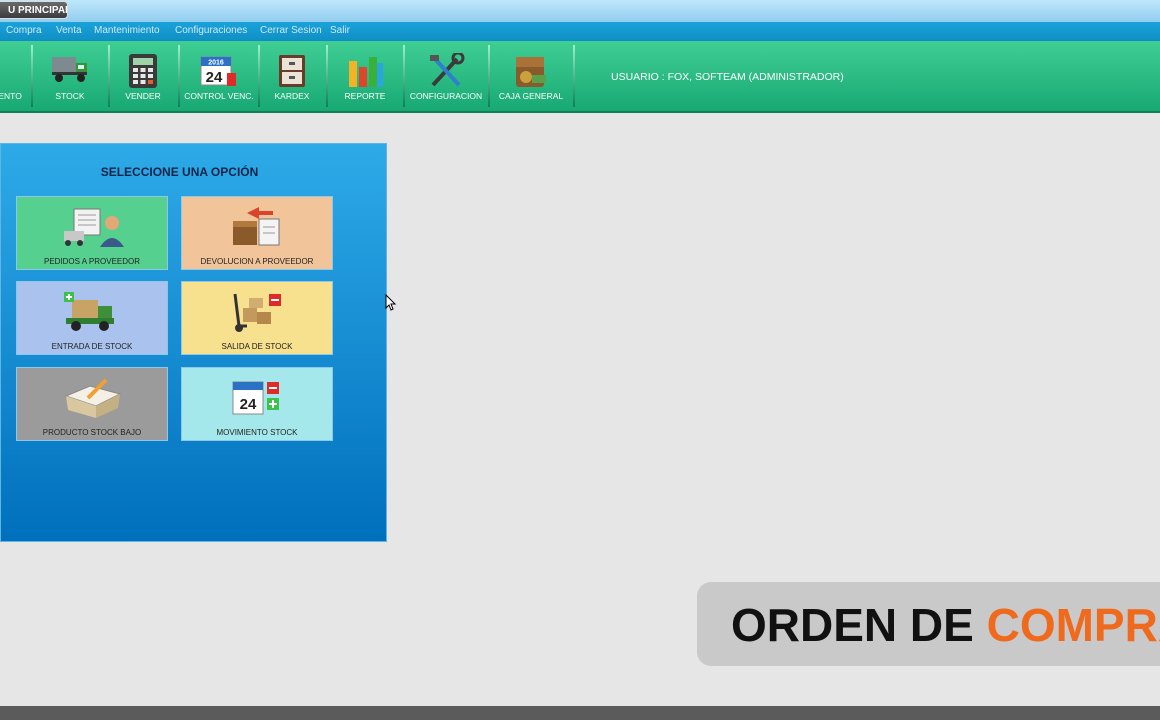  Describe the element at coordinates (365, 96) in the screenshot. I see `toolbar-label: REPORTE` at that location.